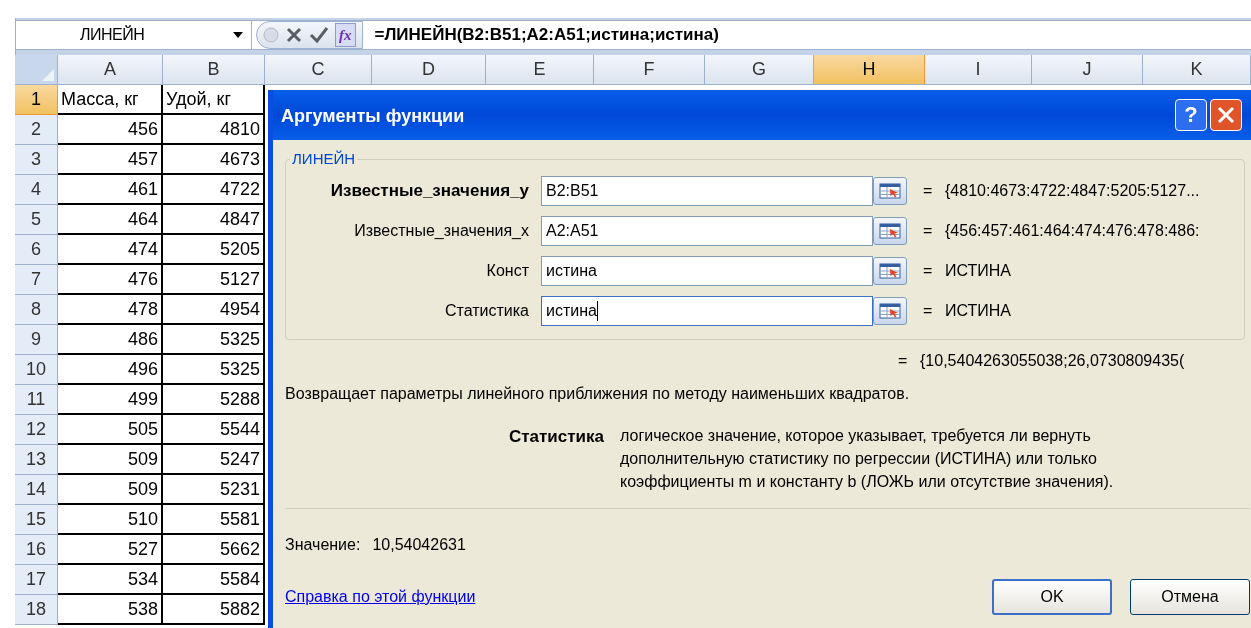 The image size is (1251, 628). Describe the element at coordinates (214, 520) in the screenshot. I see `table-cell: 5581` at that location.